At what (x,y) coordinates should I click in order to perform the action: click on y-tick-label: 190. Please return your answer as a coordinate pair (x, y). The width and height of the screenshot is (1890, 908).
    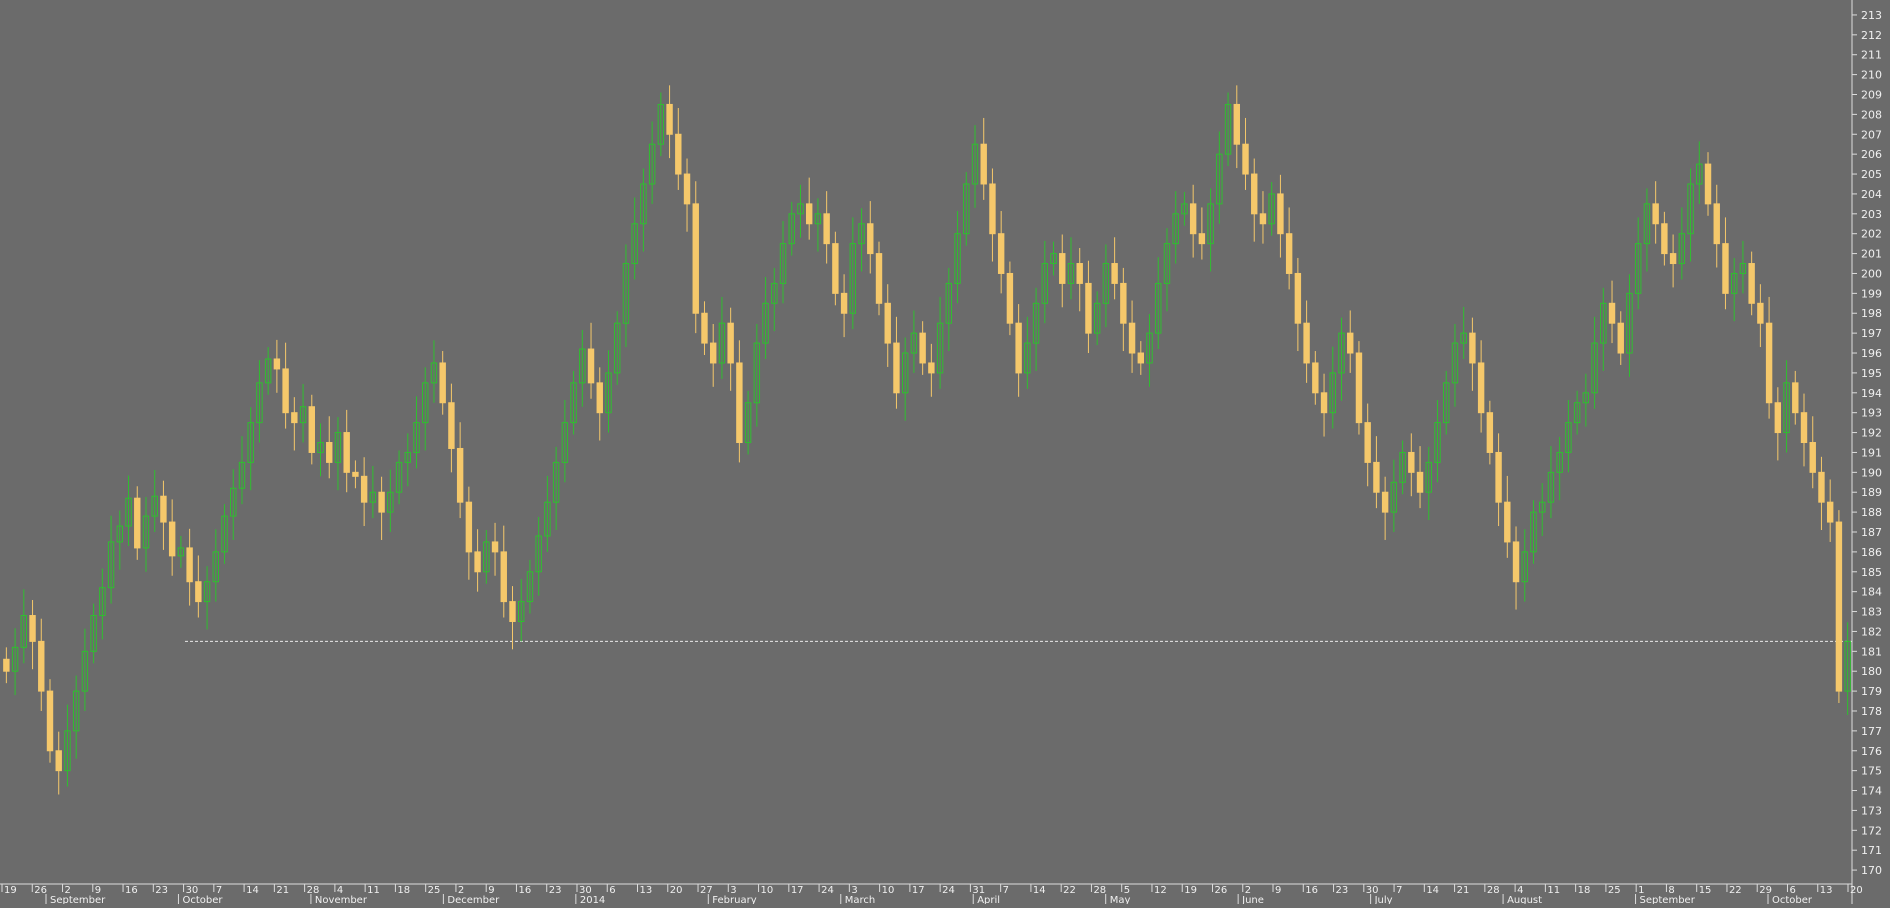
    Looking at the image, I should click on (1871, 472).